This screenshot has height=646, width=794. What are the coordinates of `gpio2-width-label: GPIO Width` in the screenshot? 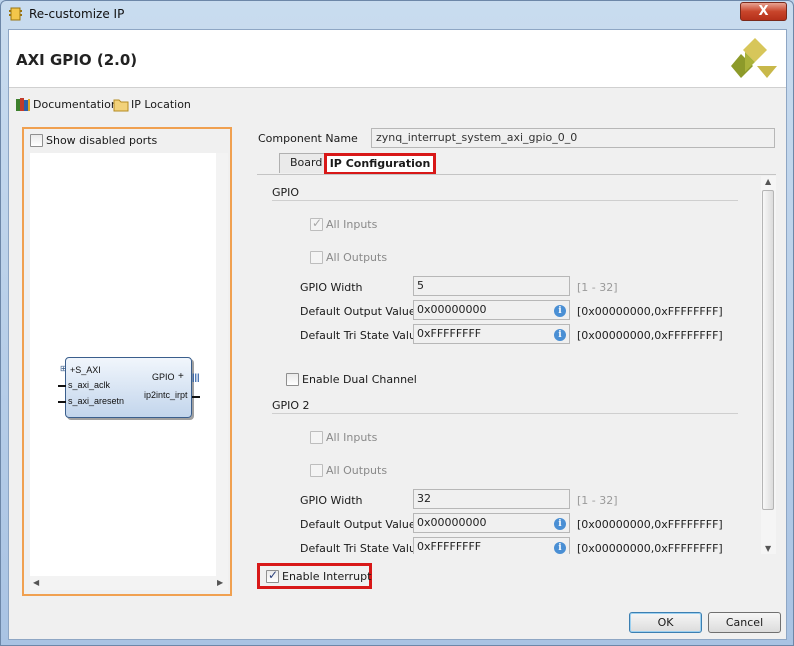 It's located at (331, 500).